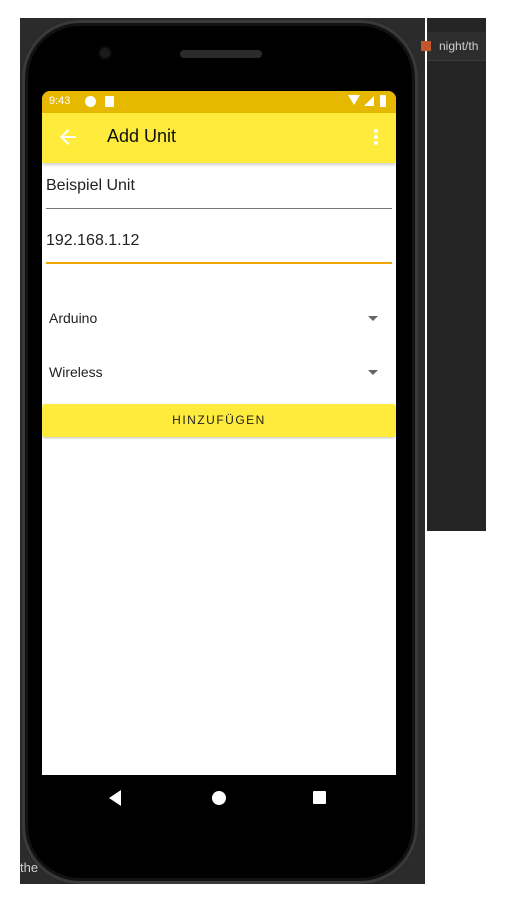  Describe the element at coordinates (90, 185) in the screenshot. I see `unit-name-value: Beispiel Unit` at that location.